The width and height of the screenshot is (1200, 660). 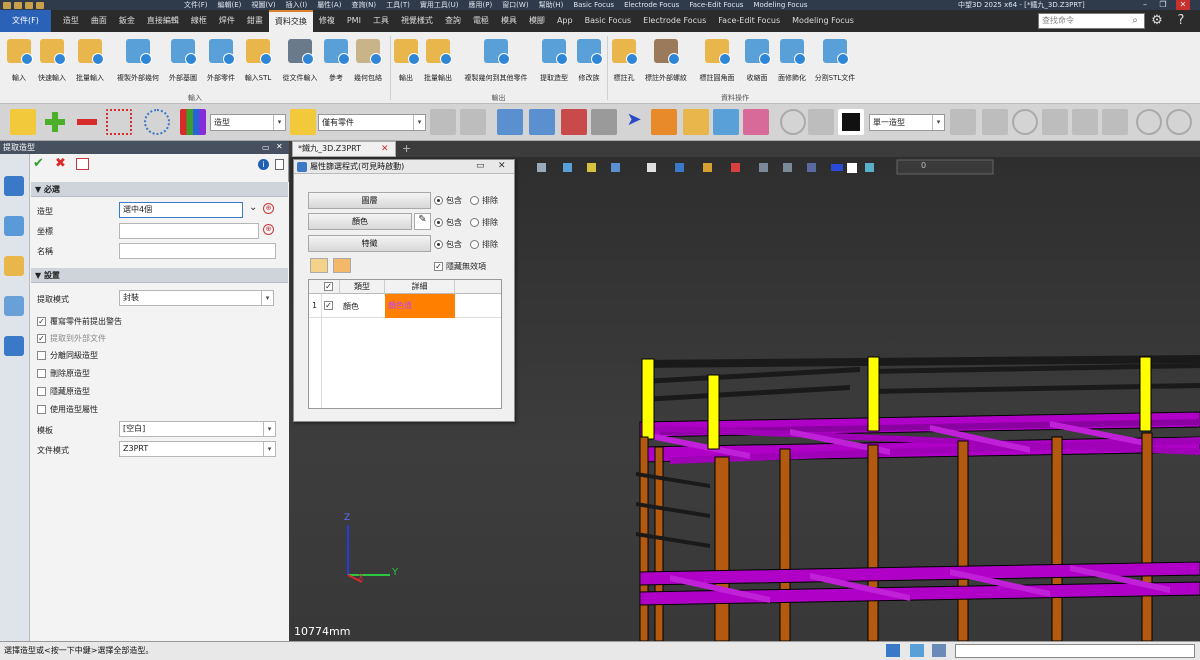 I want to click on add-icon, so click(x=55, y=122).